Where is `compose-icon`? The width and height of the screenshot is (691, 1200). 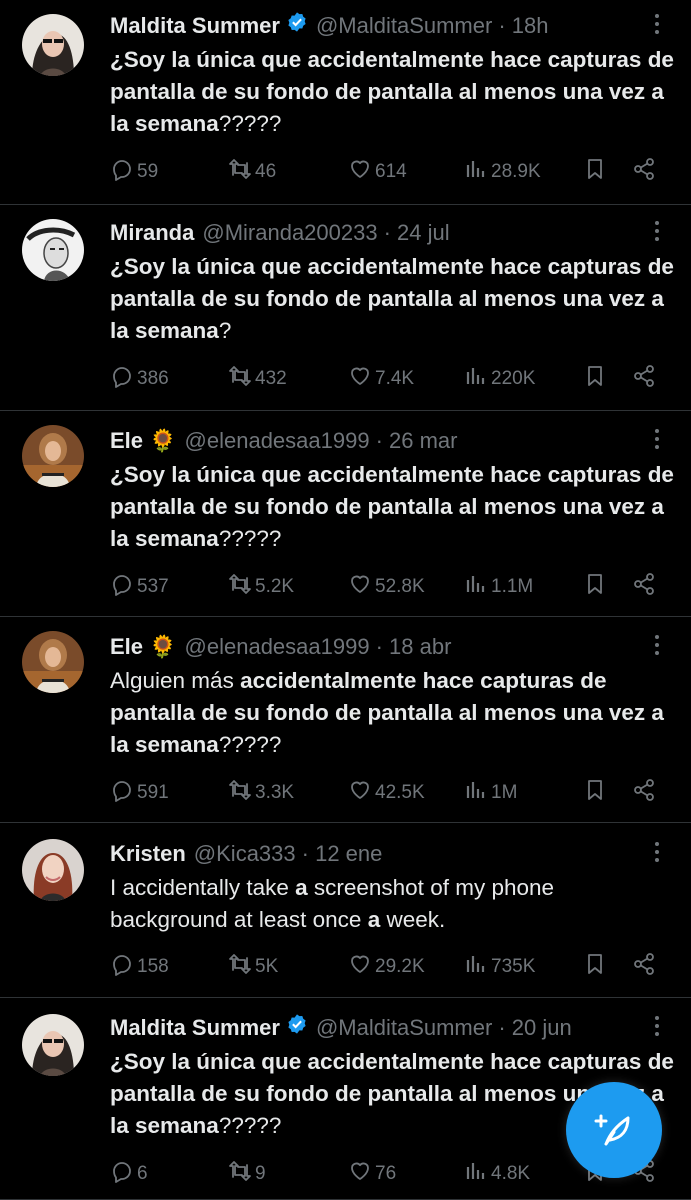 compose-icon is located at coordinates (612, 1130).